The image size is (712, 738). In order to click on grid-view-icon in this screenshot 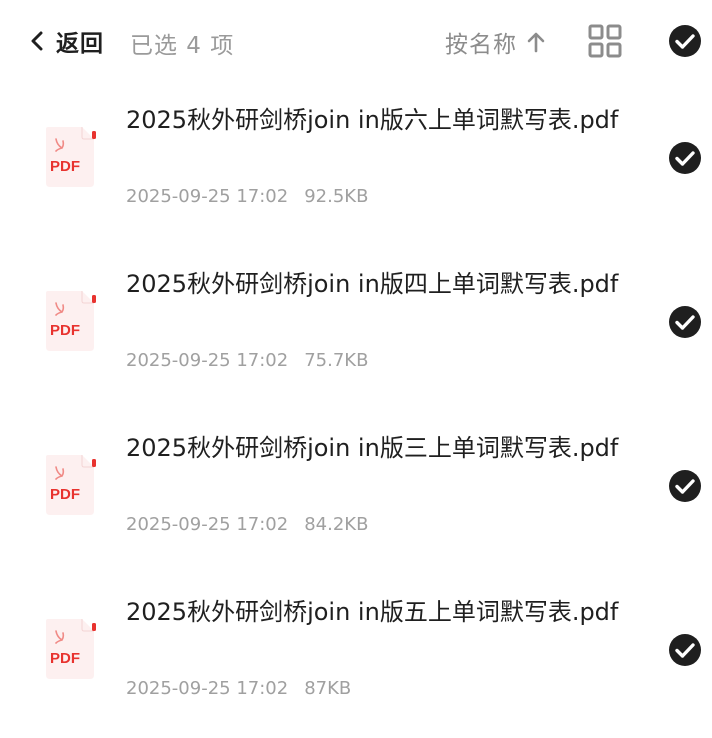, I will do `click(605, 41)`.